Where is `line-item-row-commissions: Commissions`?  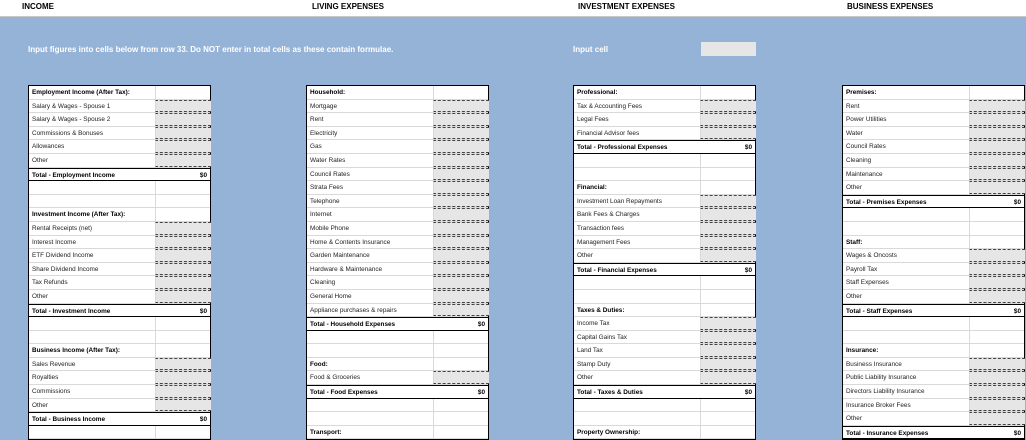
line-item-row-commissions: Commissions is located at coordinates (120, 392).